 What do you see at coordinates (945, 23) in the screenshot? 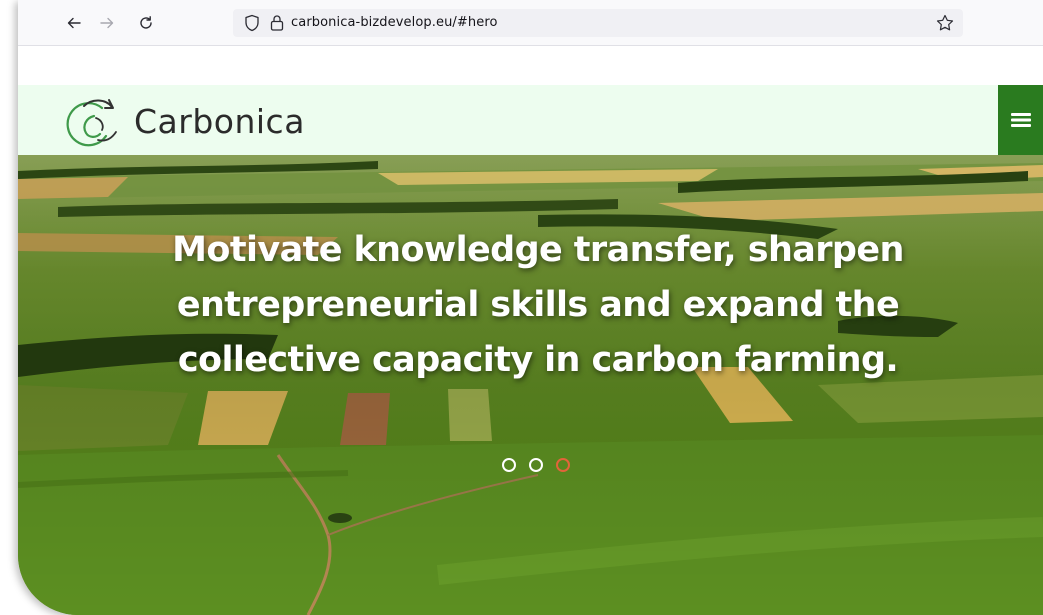
I see `star-icon` at bounding box center [945, 23].